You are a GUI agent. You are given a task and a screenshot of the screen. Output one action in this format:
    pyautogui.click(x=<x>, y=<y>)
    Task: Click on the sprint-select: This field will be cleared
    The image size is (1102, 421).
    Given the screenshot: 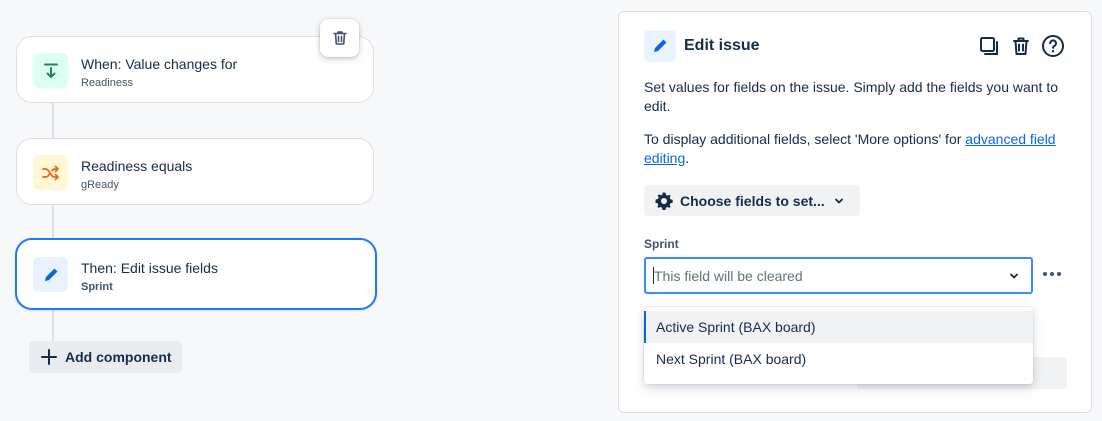 What is the action you would take?
    pyautogui.click(x=838, y=275)
    